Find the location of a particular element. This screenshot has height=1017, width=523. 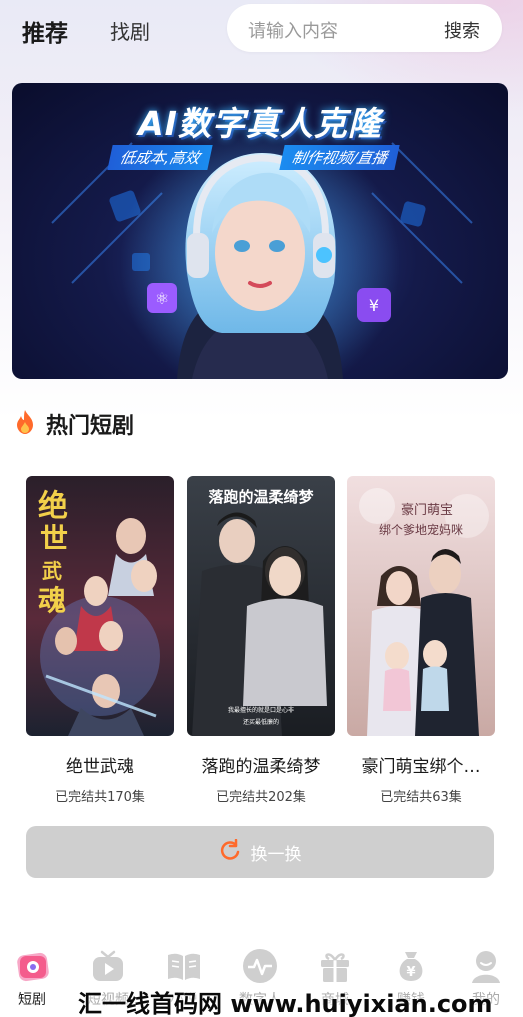

drama-card: 豪门萌宝 绑个爹地宠妈咪 豪门萌宝绑个… 已完结共63集 is located at coordinates (421, 640).